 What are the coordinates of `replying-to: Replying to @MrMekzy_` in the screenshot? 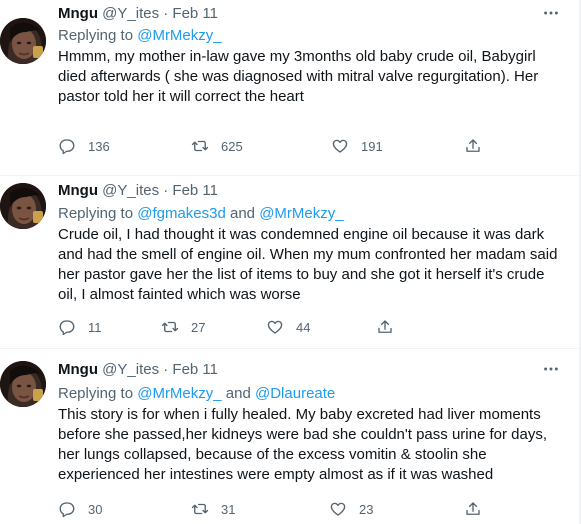 It's located at (140, 36).